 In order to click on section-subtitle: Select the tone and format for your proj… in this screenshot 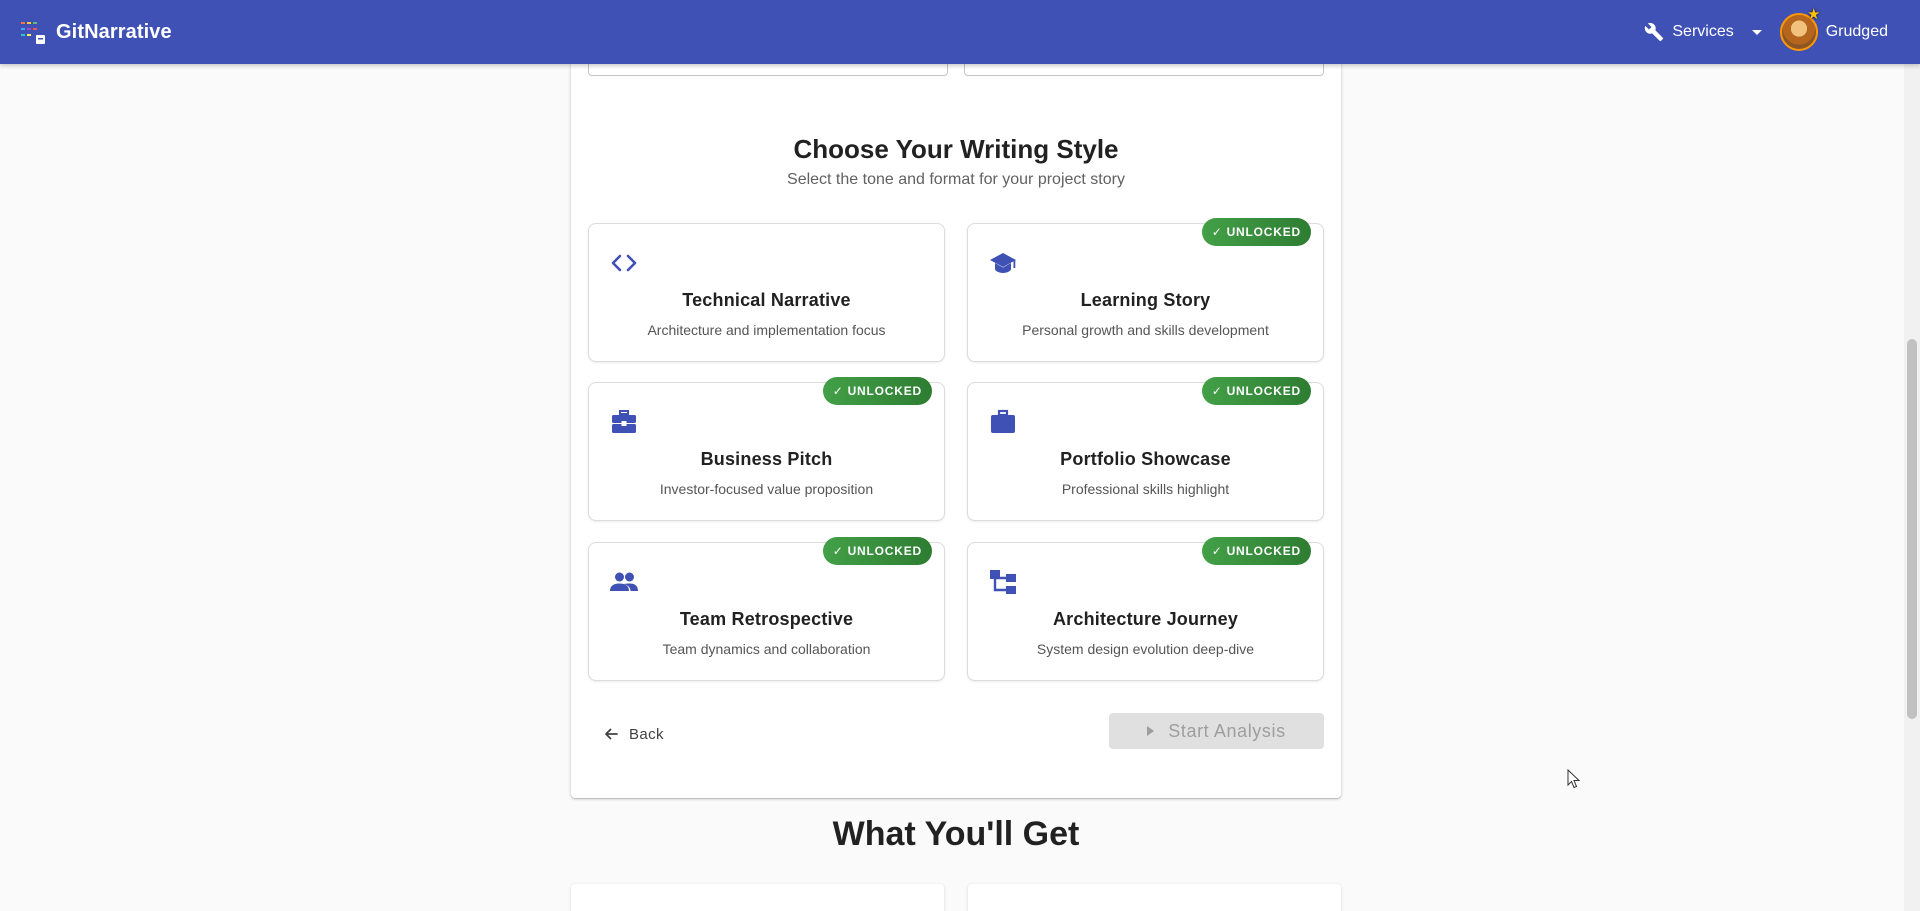, I will do `click(956, 179)`.